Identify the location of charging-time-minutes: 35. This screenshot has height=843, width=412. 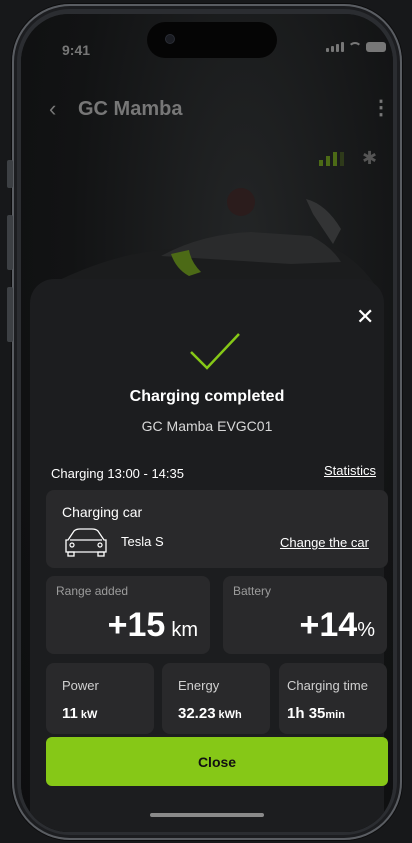
(317, 713).